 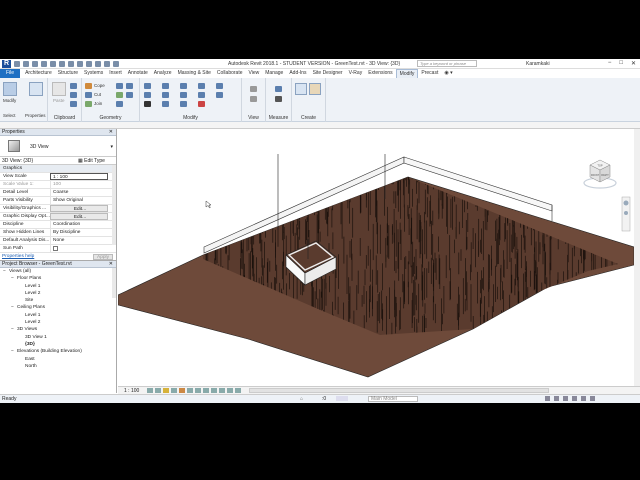 I want to click on tab-systems: Systems, so click(x=93, y=73).